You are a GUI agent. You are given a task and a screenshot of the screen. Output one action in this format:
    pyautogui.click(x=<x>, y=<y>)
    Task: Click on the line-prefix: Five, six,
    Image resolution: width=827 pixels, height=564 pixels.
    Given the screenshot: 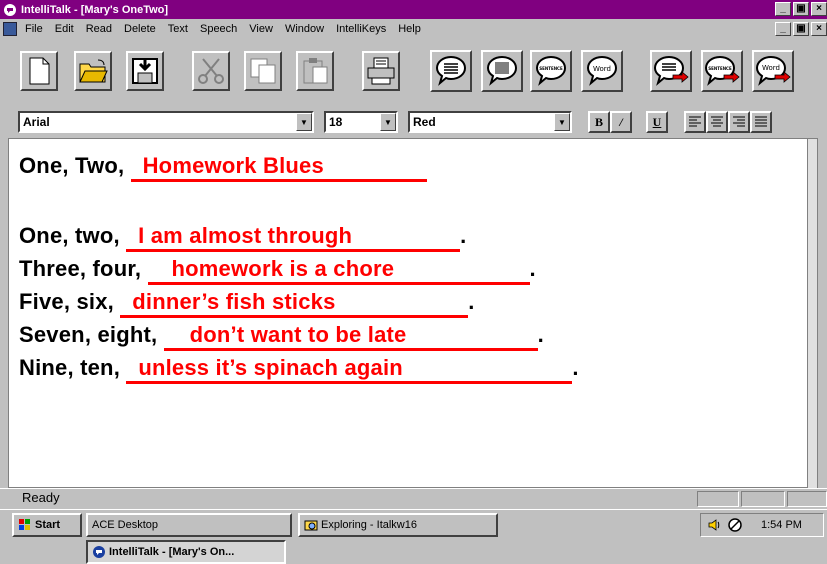 What is the action you would take?
    pyautogui.click(x=70, y=301)
    